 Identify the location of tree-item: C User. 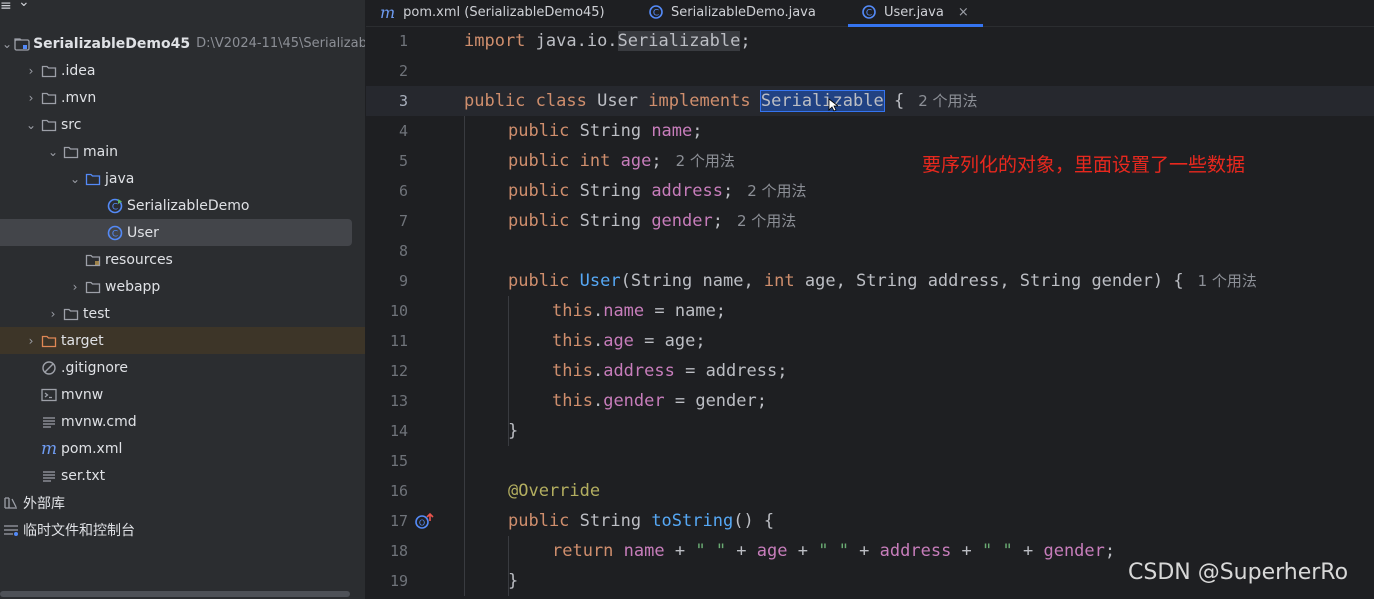
(176, 232).